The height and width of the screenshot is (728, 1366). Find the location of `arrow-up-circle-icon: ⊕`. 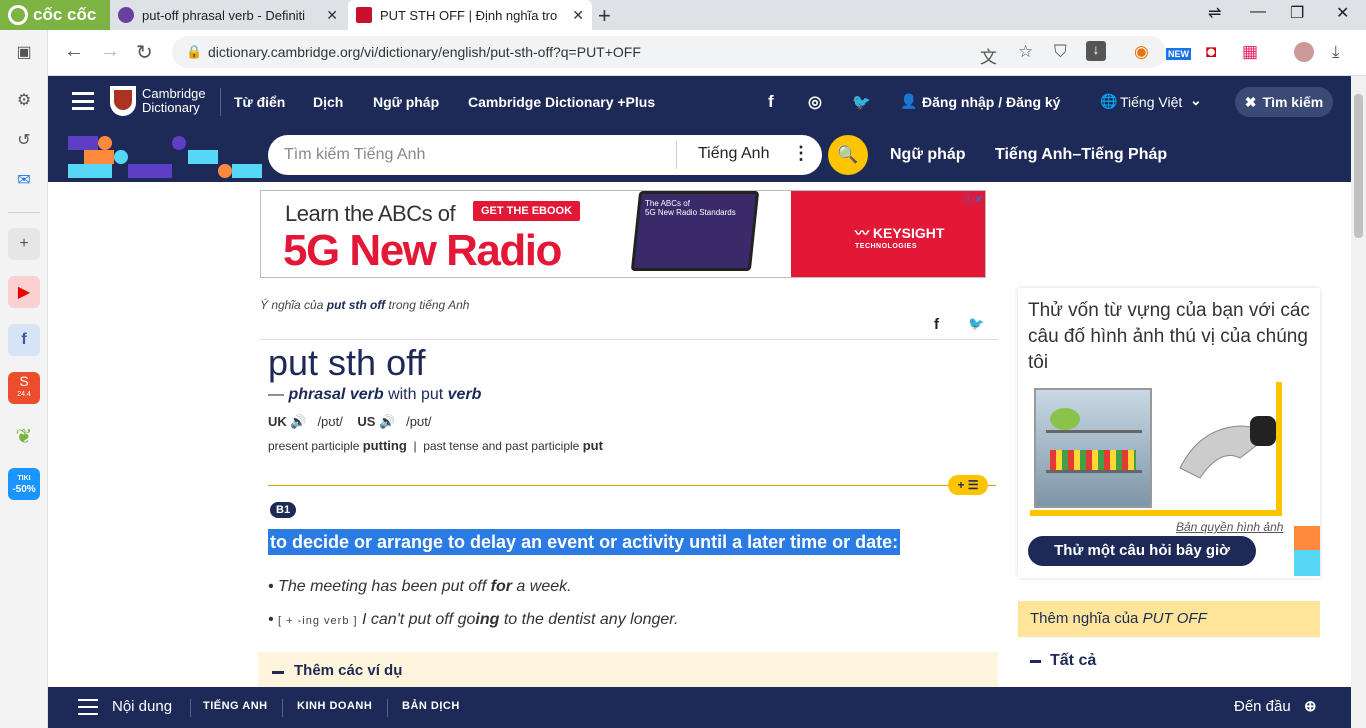

arrow-up-circle-icon: ⊕ is located at coordinates (1310, 706).